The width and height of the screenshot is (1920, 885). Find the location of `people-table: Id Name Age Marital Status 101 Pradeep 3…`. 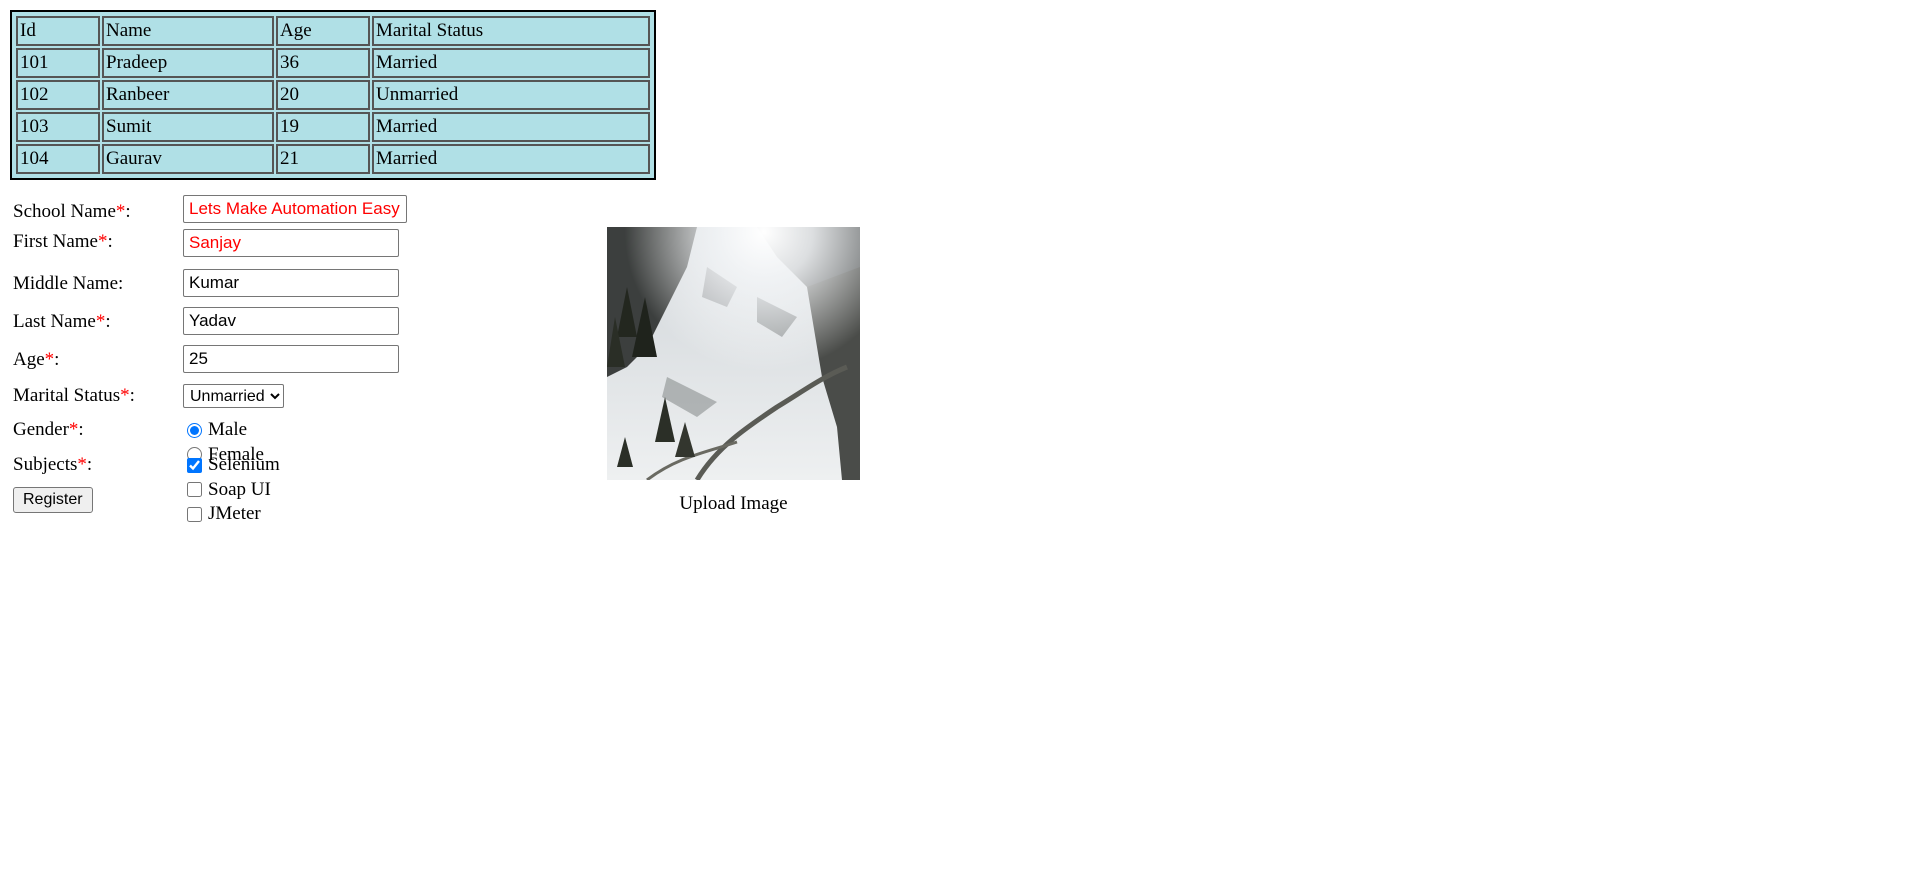

people-table: Id Name Age Marital Status 101 Pradeep 3… is located at coordinates (333, 95).